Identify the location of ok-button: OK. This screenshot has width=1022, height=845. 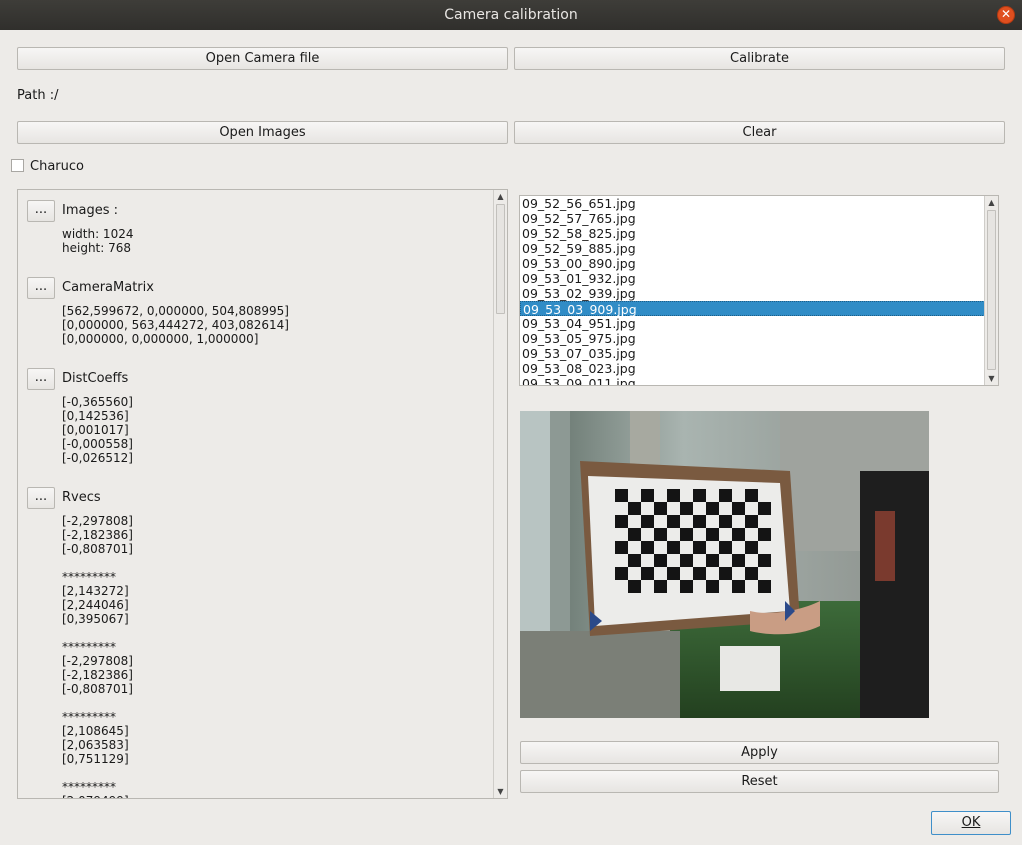
(971, 823).